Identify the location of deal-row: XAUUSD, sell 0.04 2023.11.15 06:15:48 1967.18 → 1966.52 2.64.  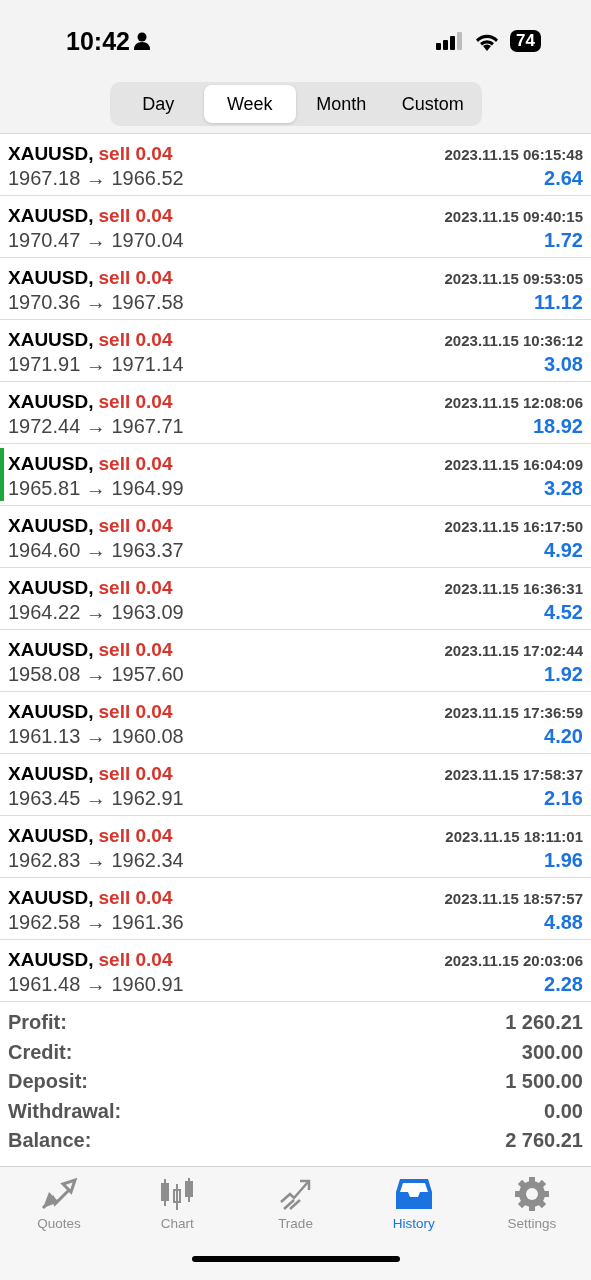
(295, 165).